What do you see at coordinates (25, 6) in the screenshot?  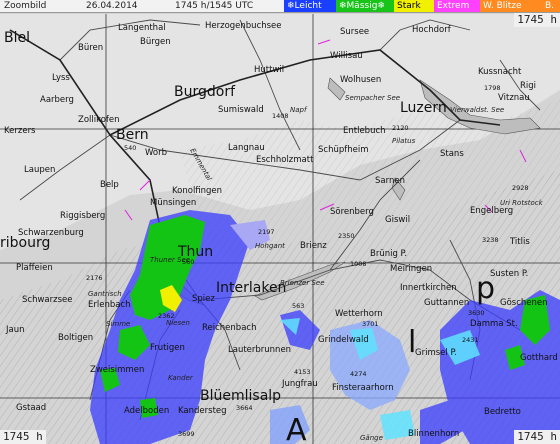 I see `header-title: Zoombild` at bounding box center [25, 6].